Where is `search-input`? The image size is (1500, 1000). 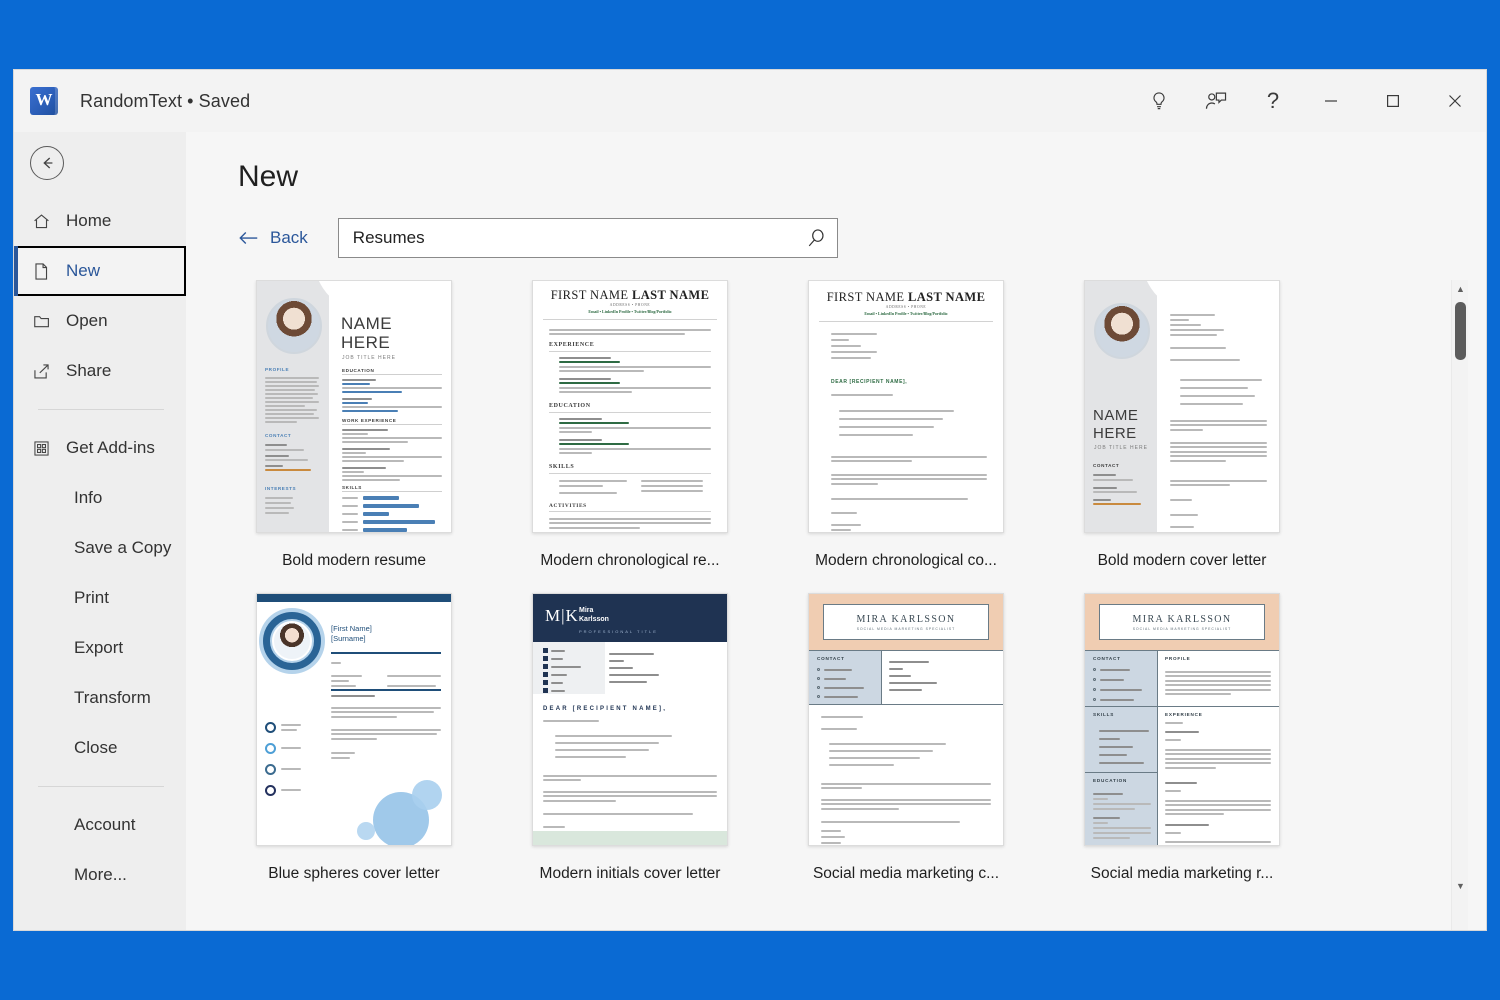 search-input is located at coordinates (575, 238).